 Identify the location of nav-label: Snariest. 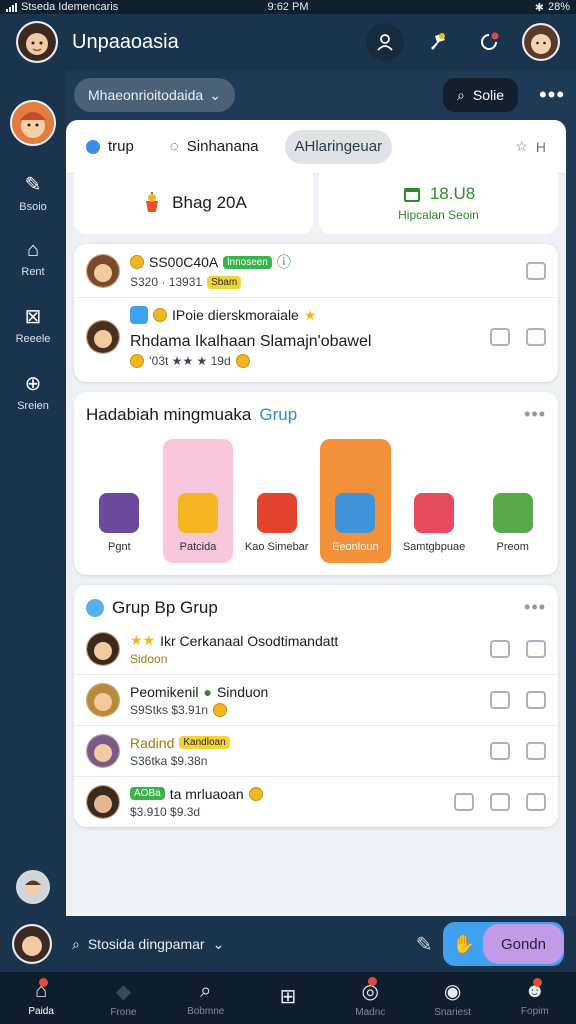
(452, 1012).